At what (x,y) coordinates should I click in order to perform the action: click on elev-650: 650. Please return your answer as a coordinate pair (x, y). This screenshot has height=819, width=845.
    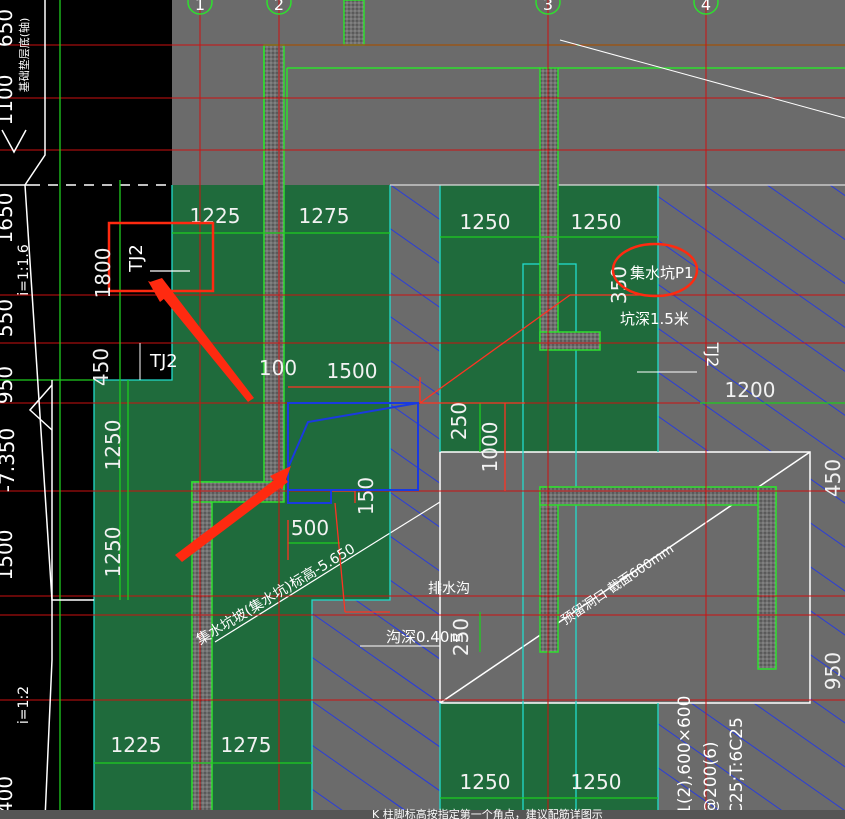
    Looking at the image, I should click on (8, 28).